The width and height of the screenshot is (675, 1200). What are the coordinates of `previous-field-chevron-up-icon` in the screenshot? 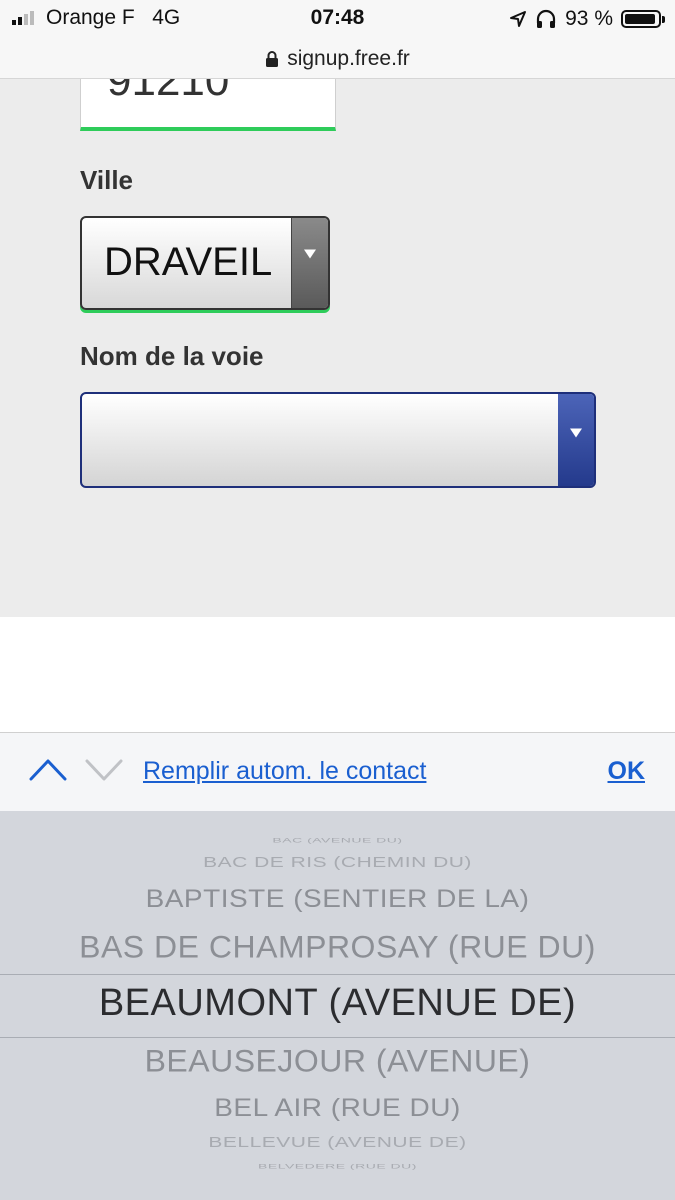 It's located at (48, 769).